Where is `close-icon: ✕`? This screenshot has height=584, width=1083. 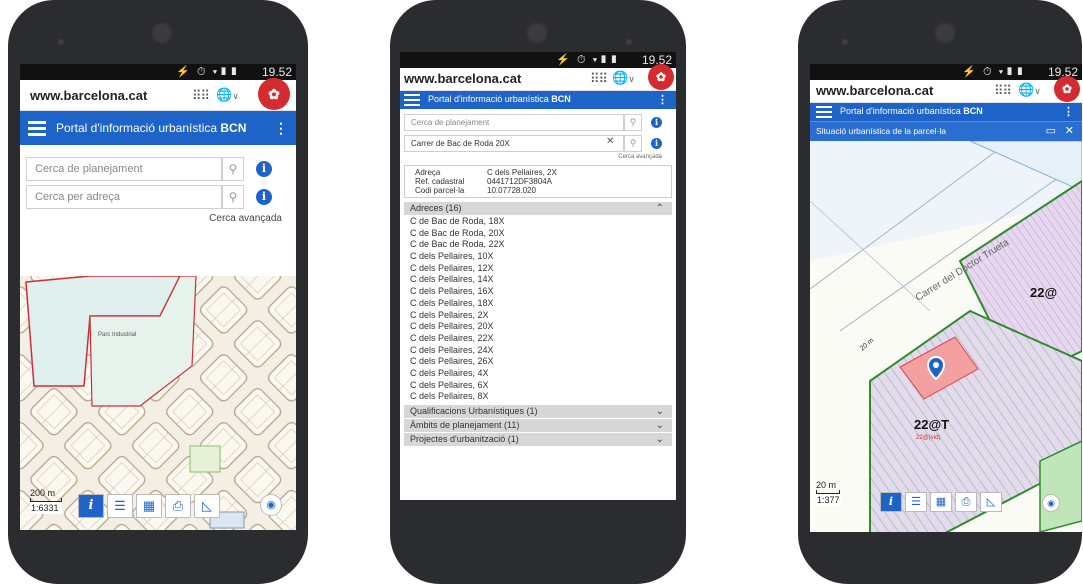
close-icon: ✕ is located at coordinates (1069, 130).